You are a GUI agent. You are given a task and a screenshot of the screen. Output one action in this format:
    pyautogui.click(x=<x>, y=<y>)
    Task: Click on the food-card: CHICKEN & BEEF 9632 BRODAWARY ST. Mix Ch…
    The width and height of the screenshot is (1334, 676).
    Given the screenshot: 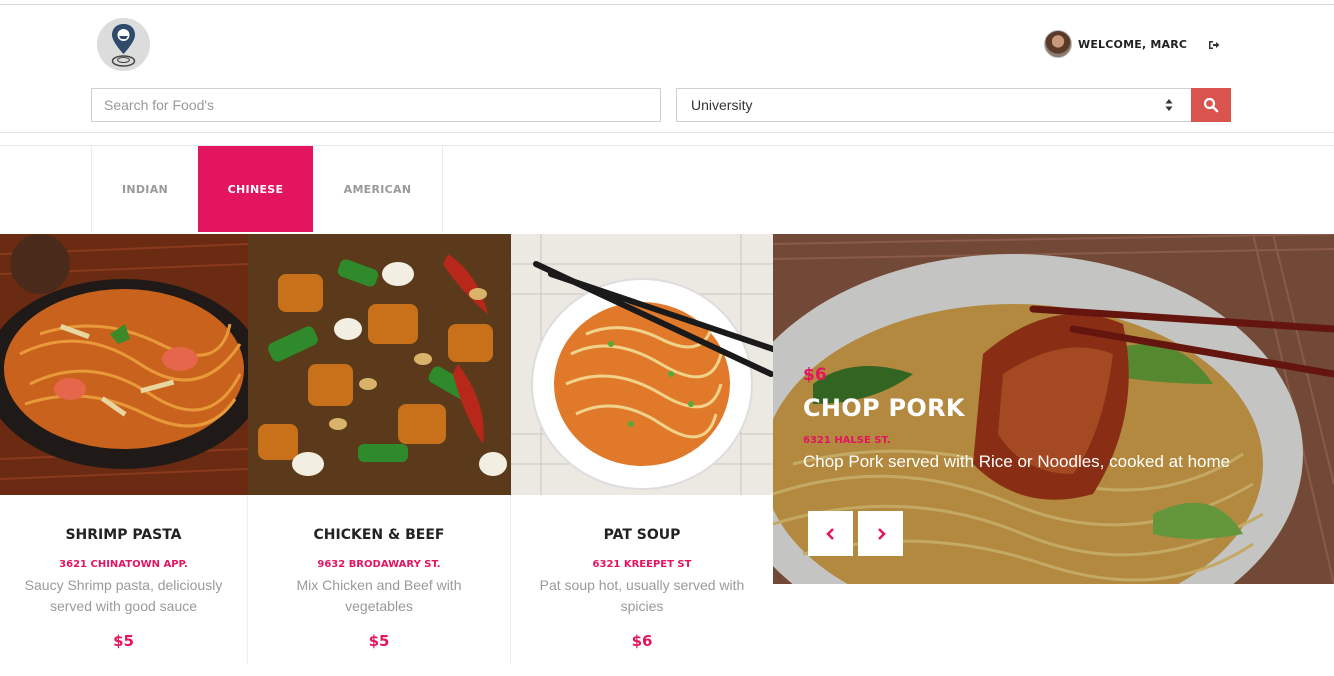 What is the action you would take?
    pyautogui.click(x=379, y=449)
    